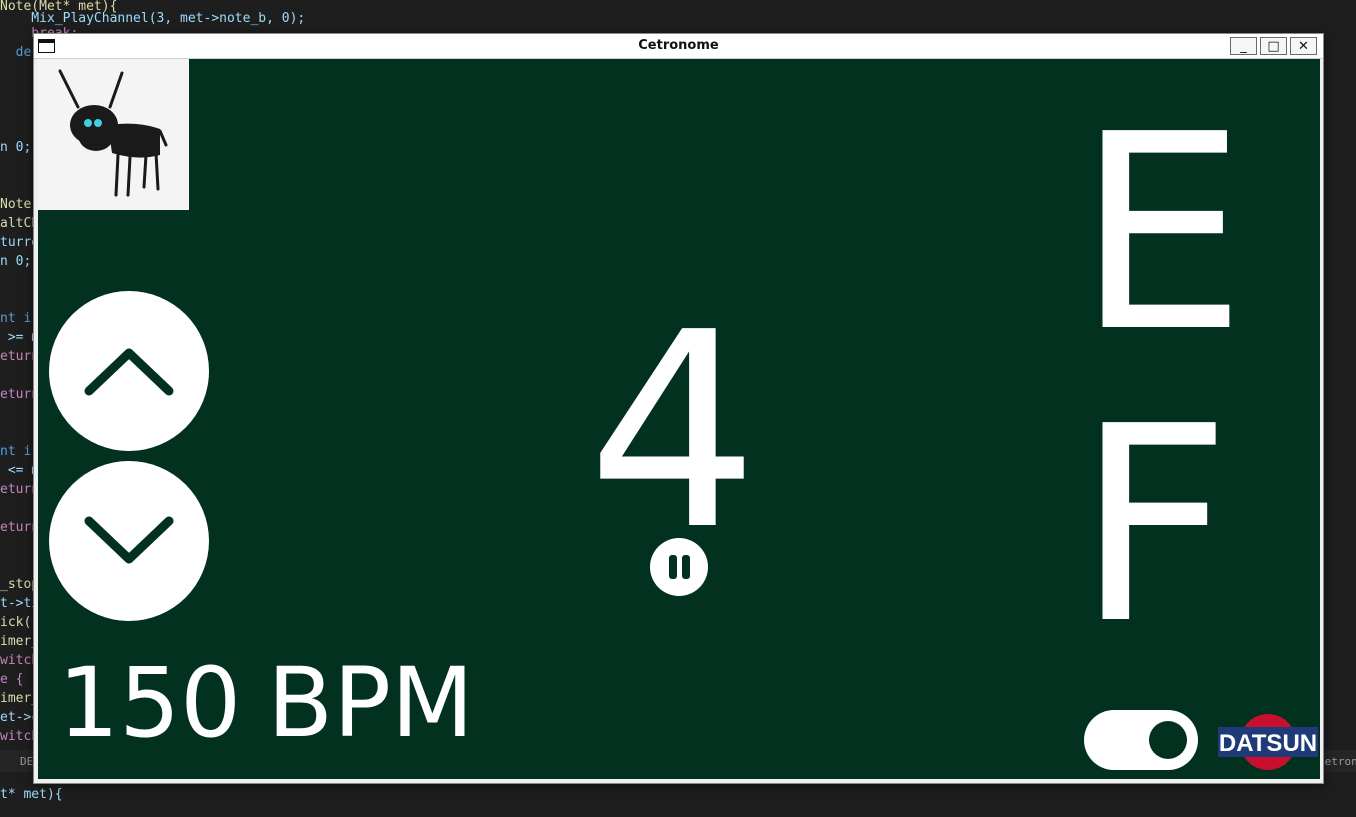 The height and width of the screenshot is (817, 1356). Describe the element at coordinates (673, 431) in the screenshot. I see `beat-counter: 4` at that location.